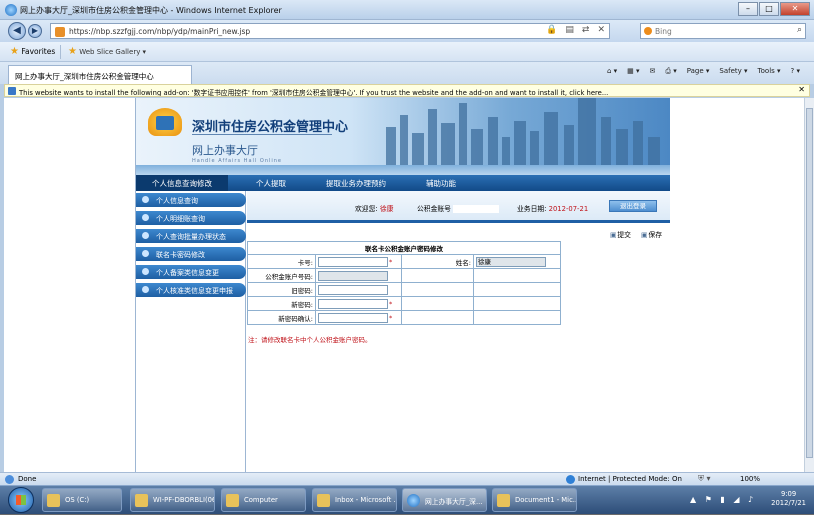 This screenshot has width=814, height=515. What do you see at coordinates (788, 503) in the screenshot?
I see `clock-date: 2012/7/21` at bounding box center [788, 503].